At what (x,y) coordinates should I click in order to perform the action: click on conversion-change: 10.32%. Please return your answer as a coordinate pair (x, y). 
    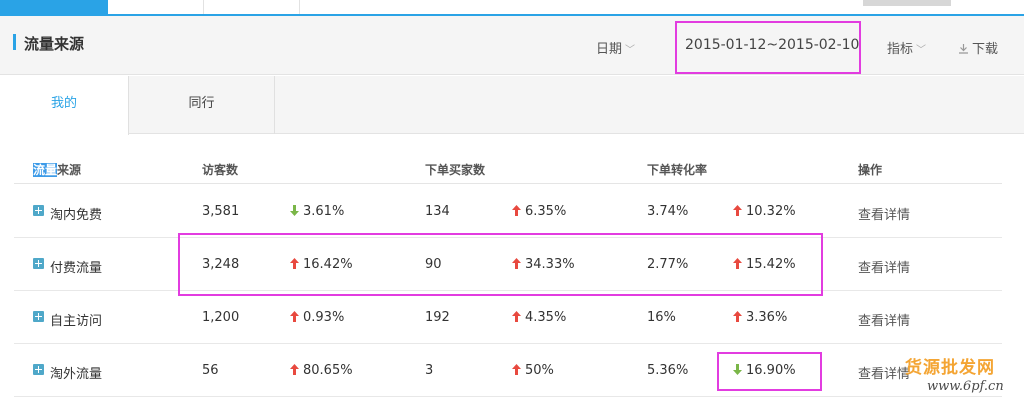
    Looking at the image, I should click on (764, 211).